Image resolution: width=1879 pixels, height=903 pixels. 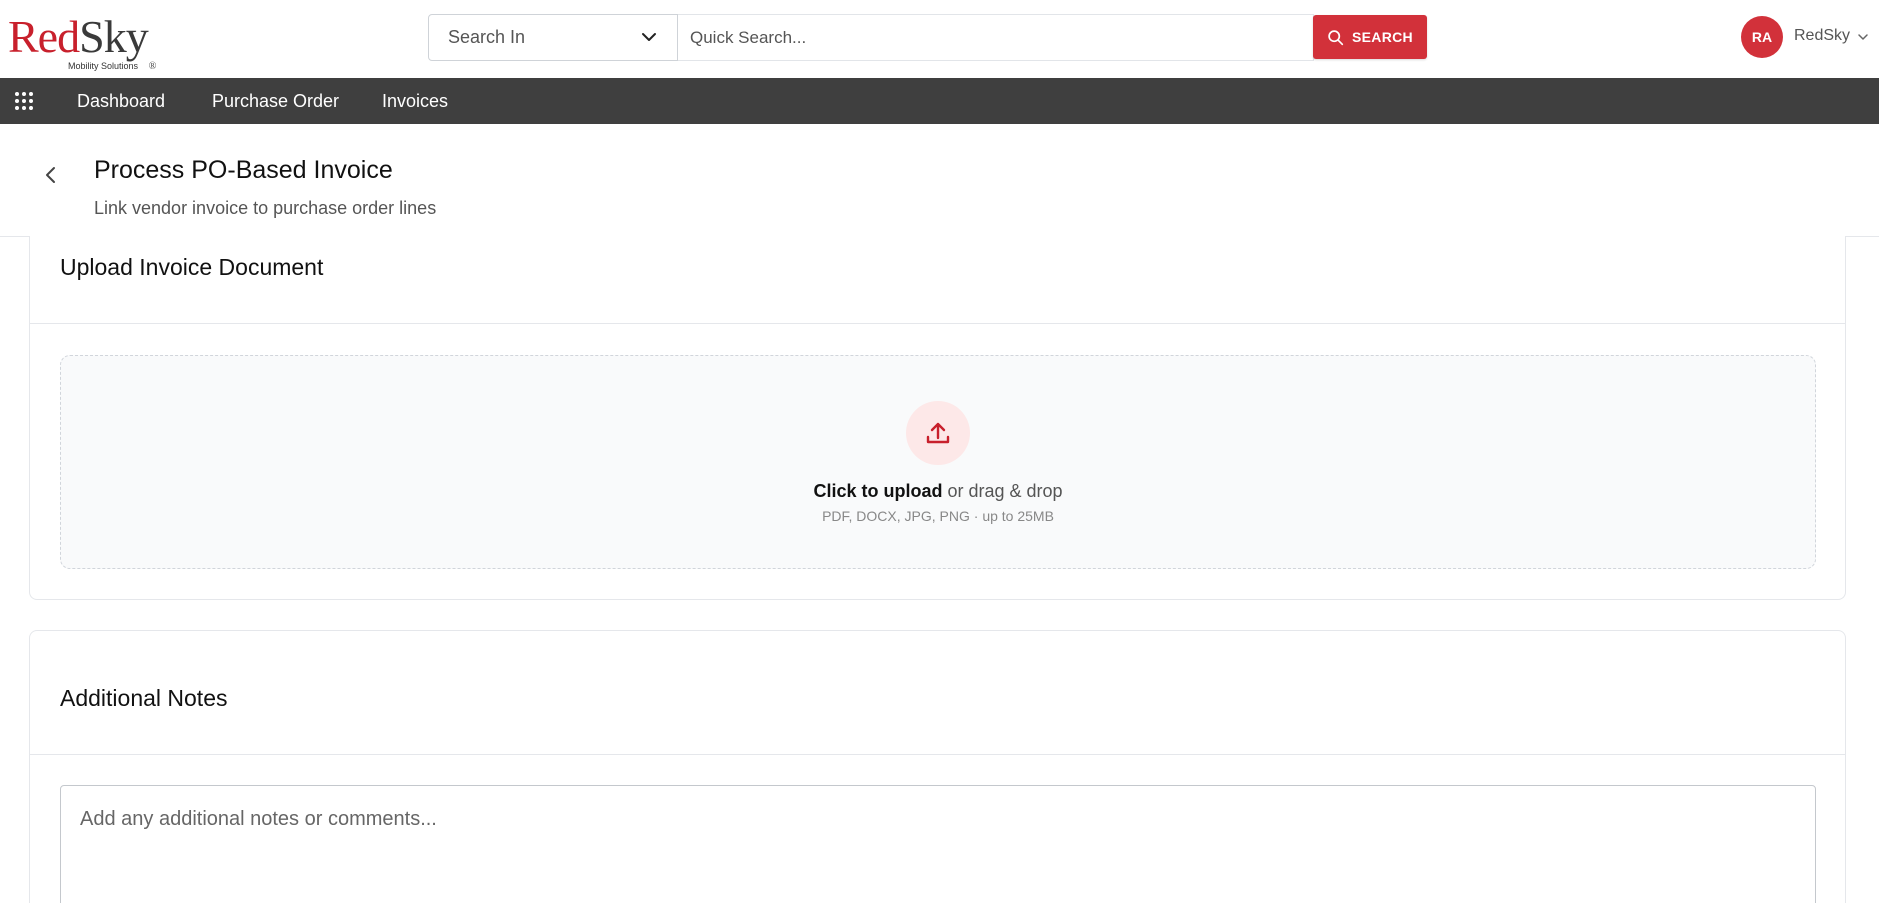 I want to click on nav-item-purchase-order: Purchase Order, so click(x=275, y=101).